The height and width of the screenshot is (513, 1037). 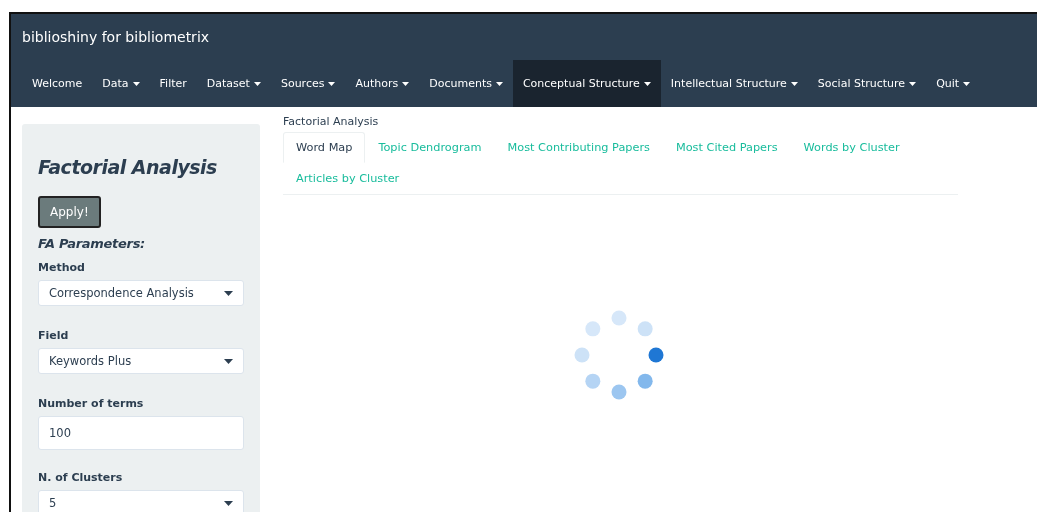 I want to click on field-label: N. of Clusters, so click(x=80, y=477).